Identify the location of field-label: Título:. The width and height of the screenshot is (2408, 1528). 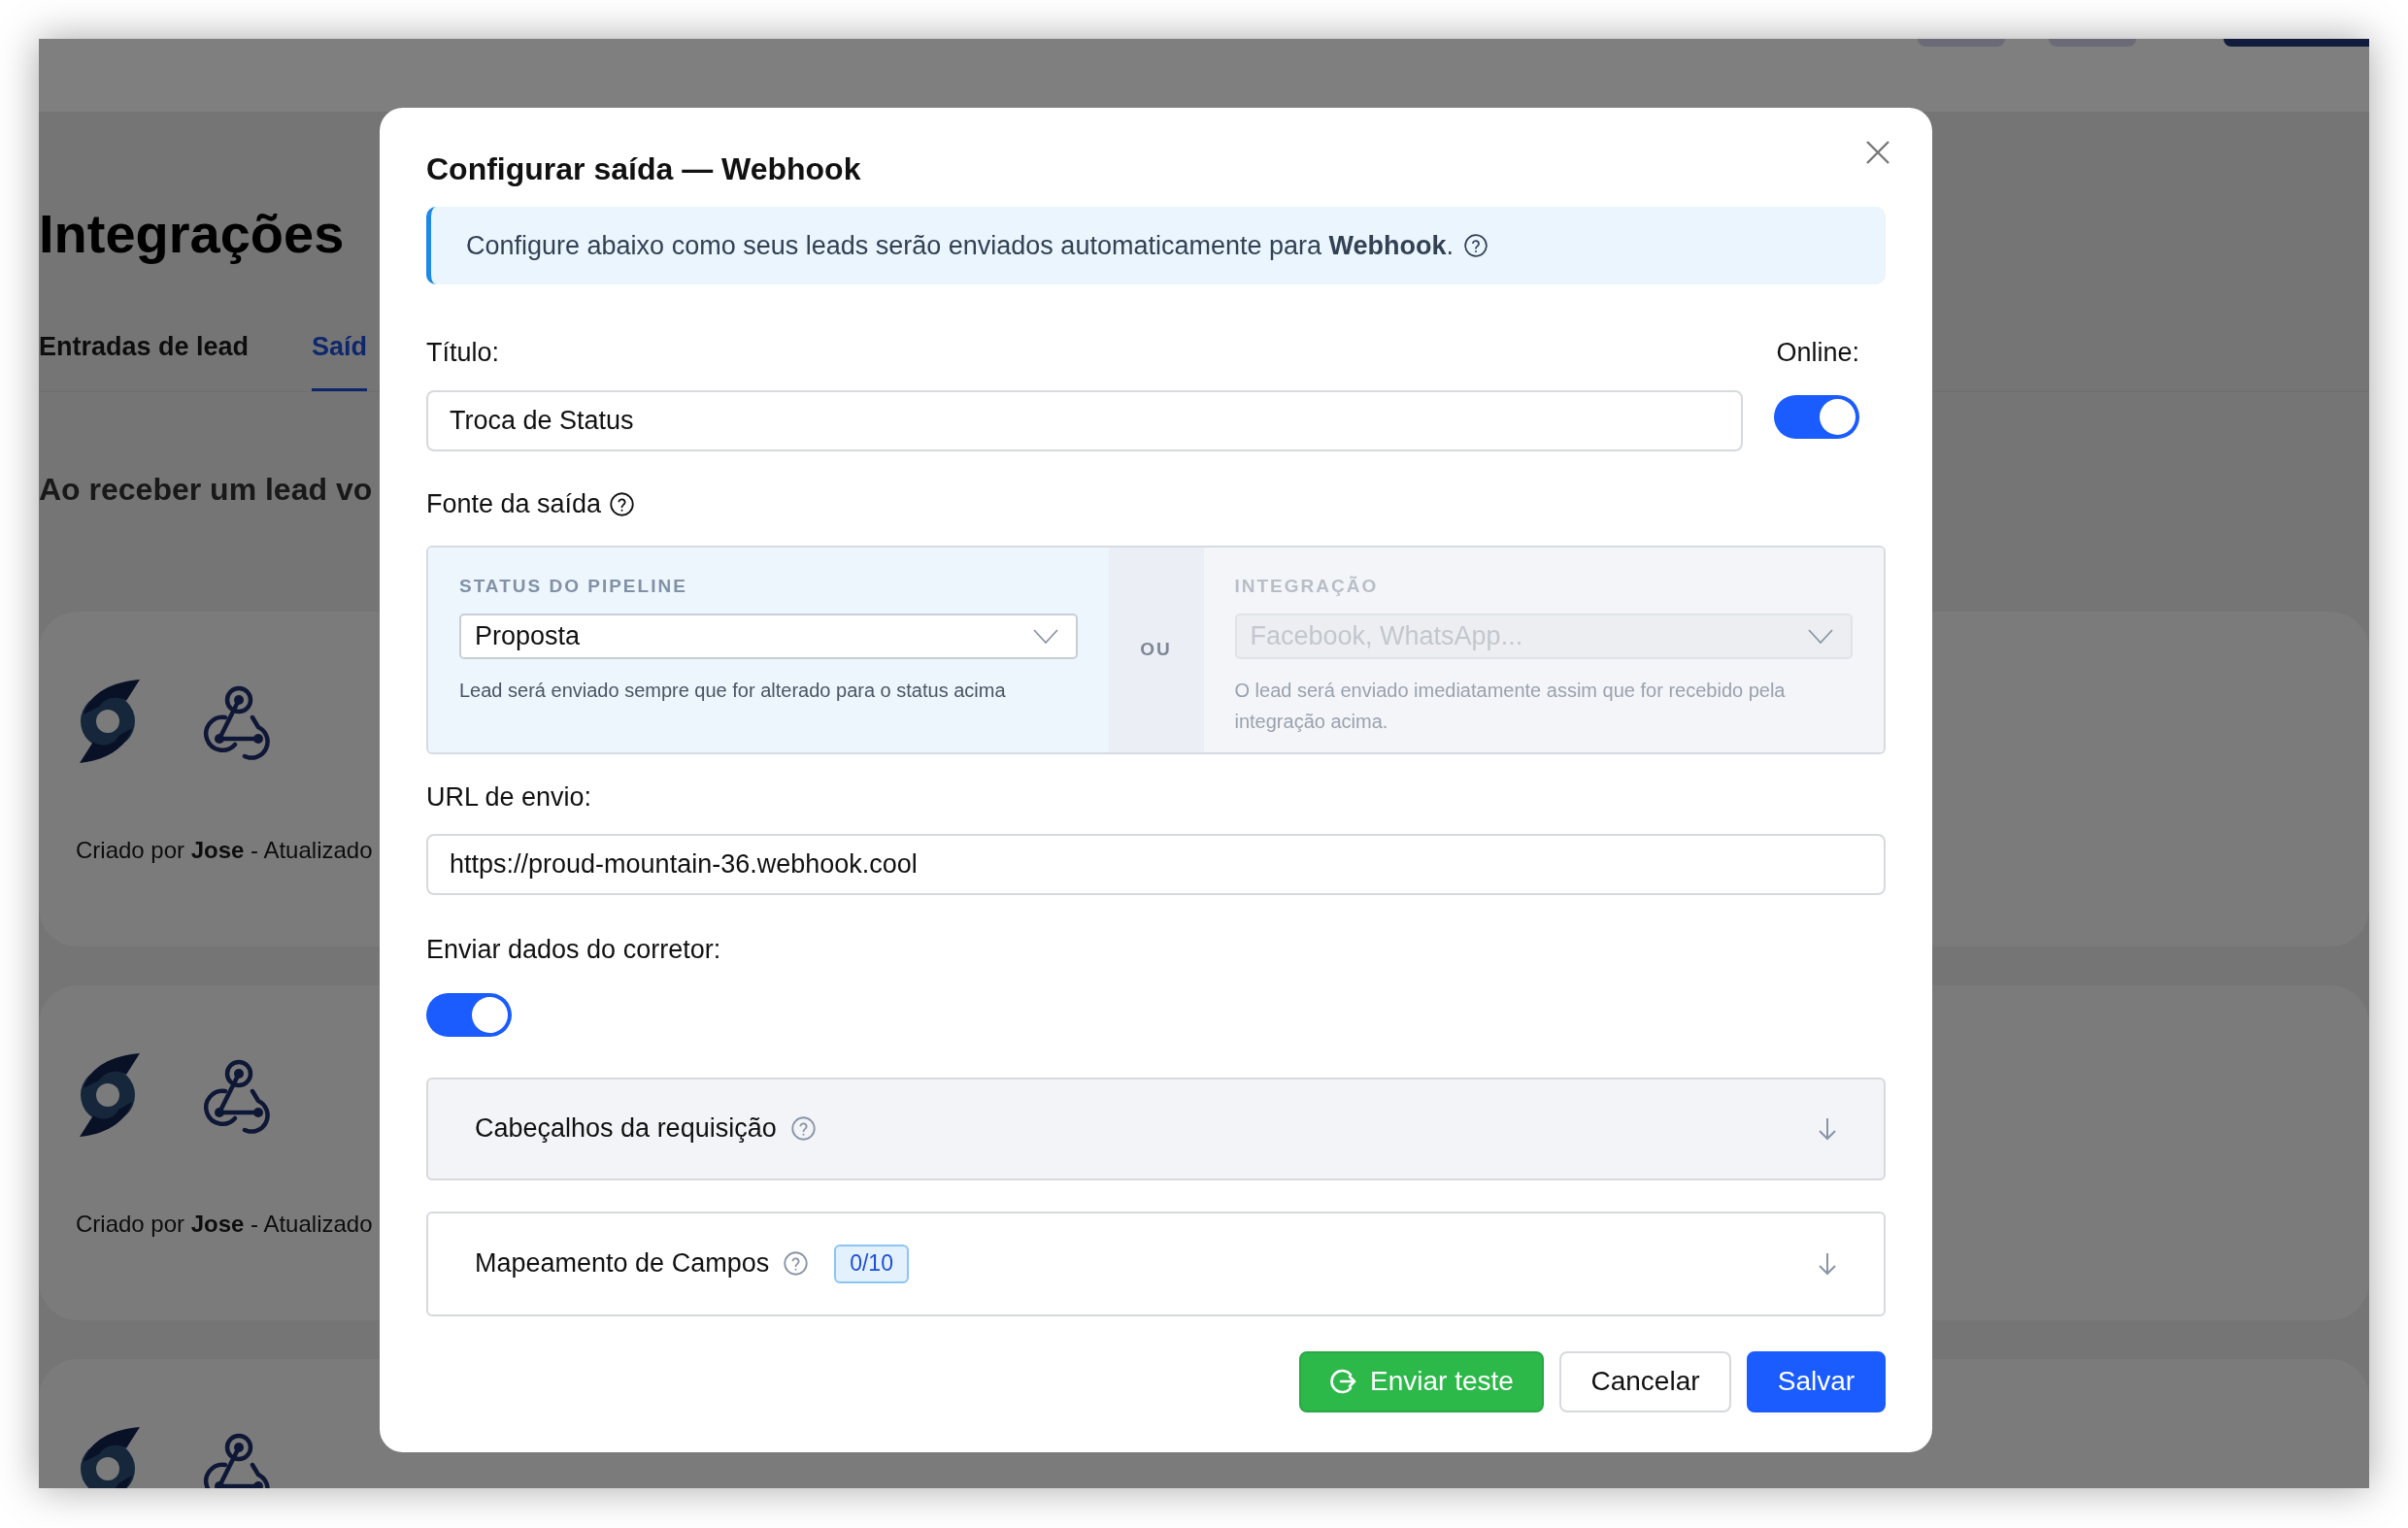
(463, 353).